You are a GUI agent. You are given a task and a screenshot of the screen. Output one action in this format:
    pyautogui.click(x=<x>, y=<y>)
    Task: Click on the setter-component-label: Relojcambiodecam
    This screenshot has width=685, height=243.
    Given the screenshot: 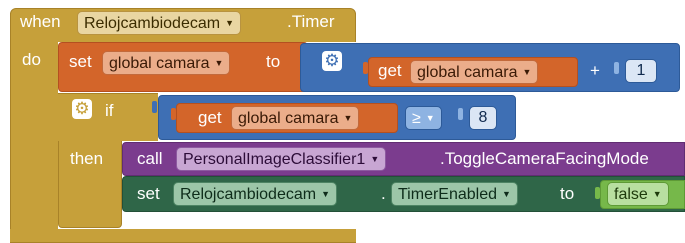 What is the action you would take?
    pyautogui.click(x=248, y=194)
    